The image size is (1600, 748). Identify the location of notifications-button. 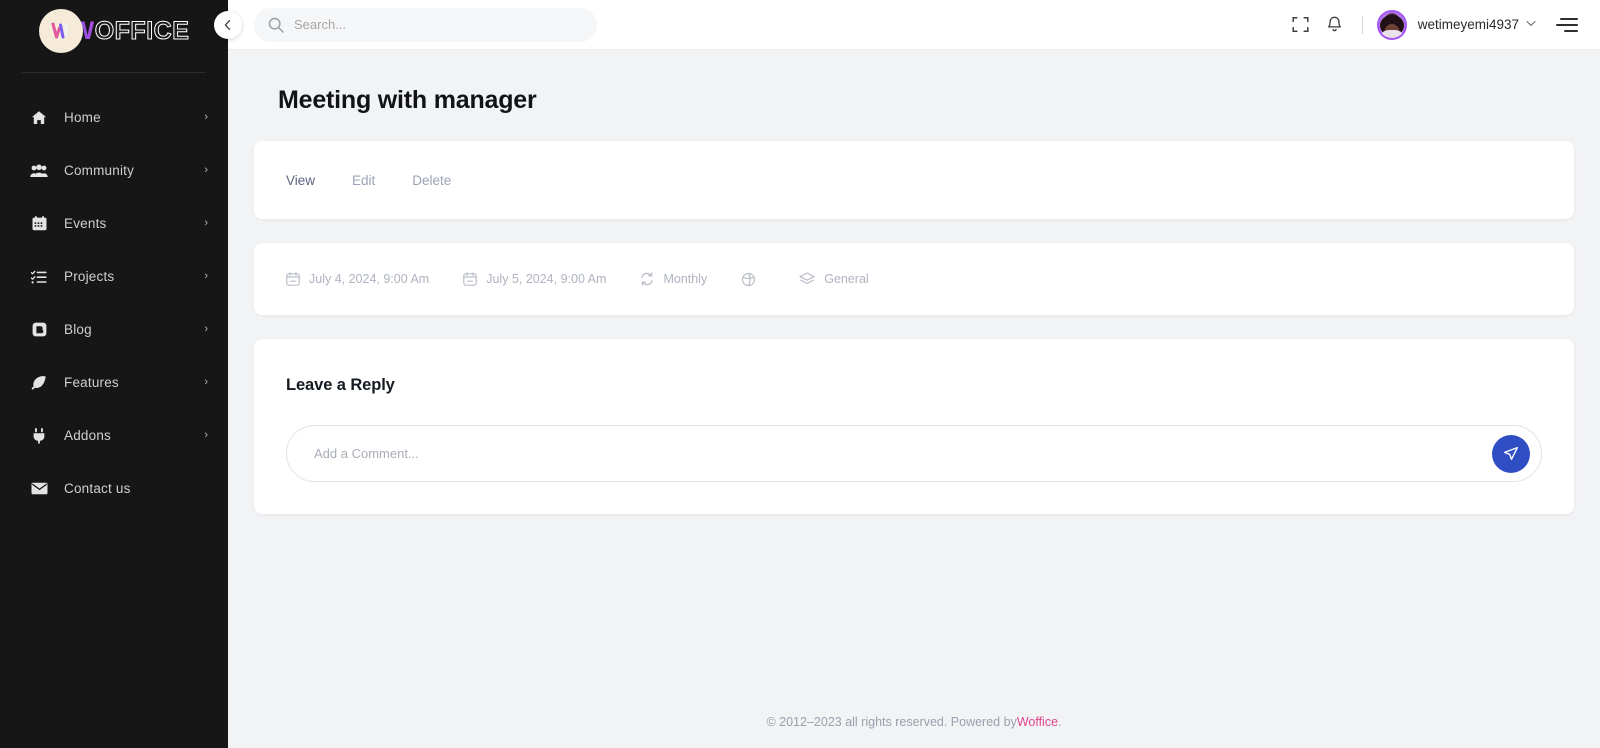
(1335, 25).